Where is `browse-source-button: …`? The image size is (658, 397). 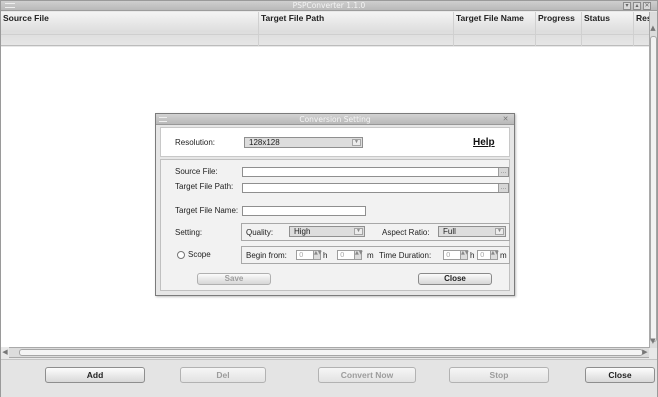 browse-source-button: … is located at coordinates (503, 172).